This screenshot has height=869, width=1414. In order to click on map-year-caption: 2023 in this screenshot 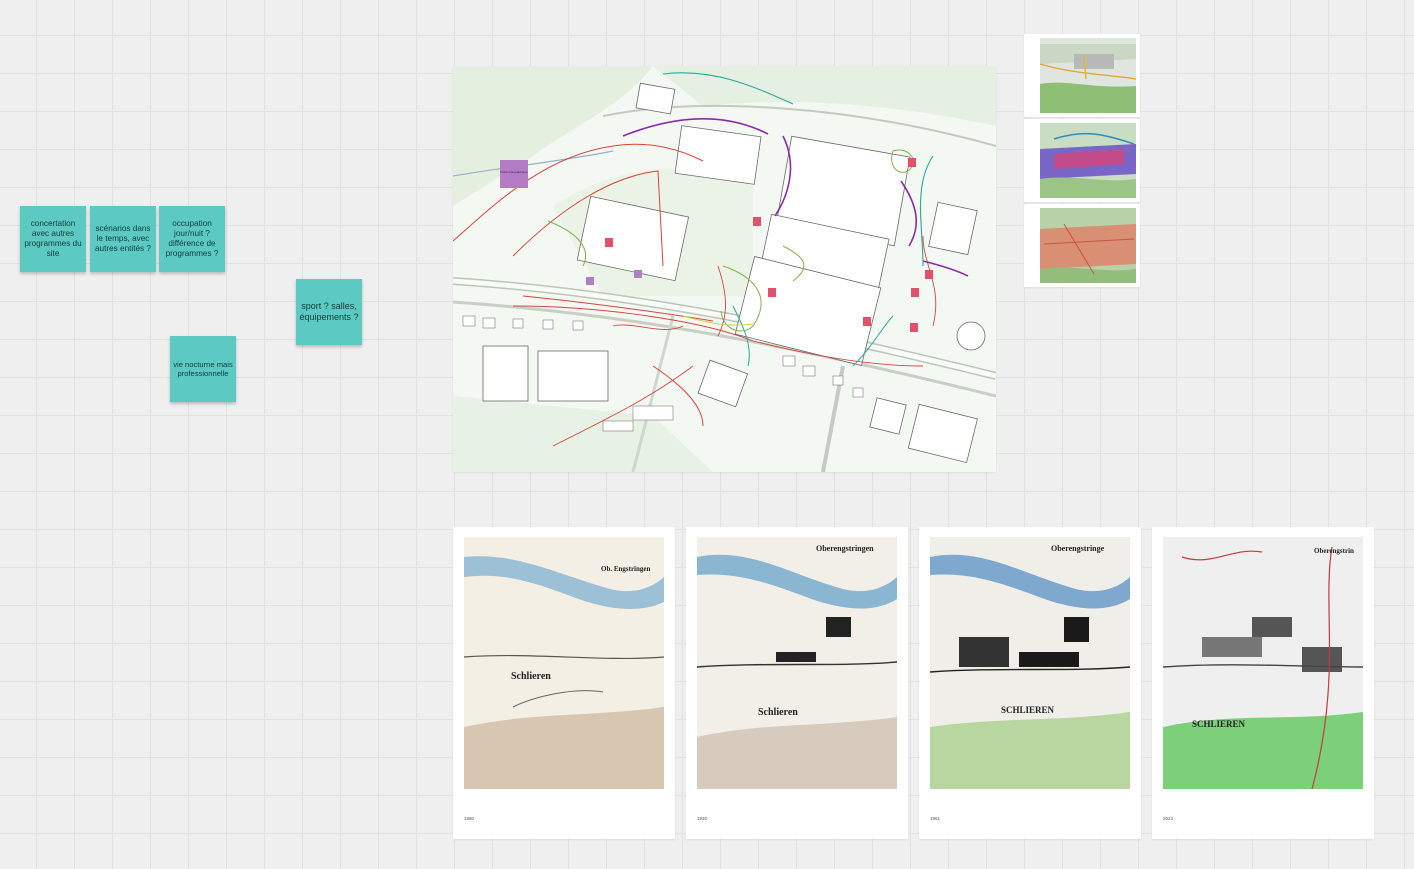, I will do `click(1168, 818)`.